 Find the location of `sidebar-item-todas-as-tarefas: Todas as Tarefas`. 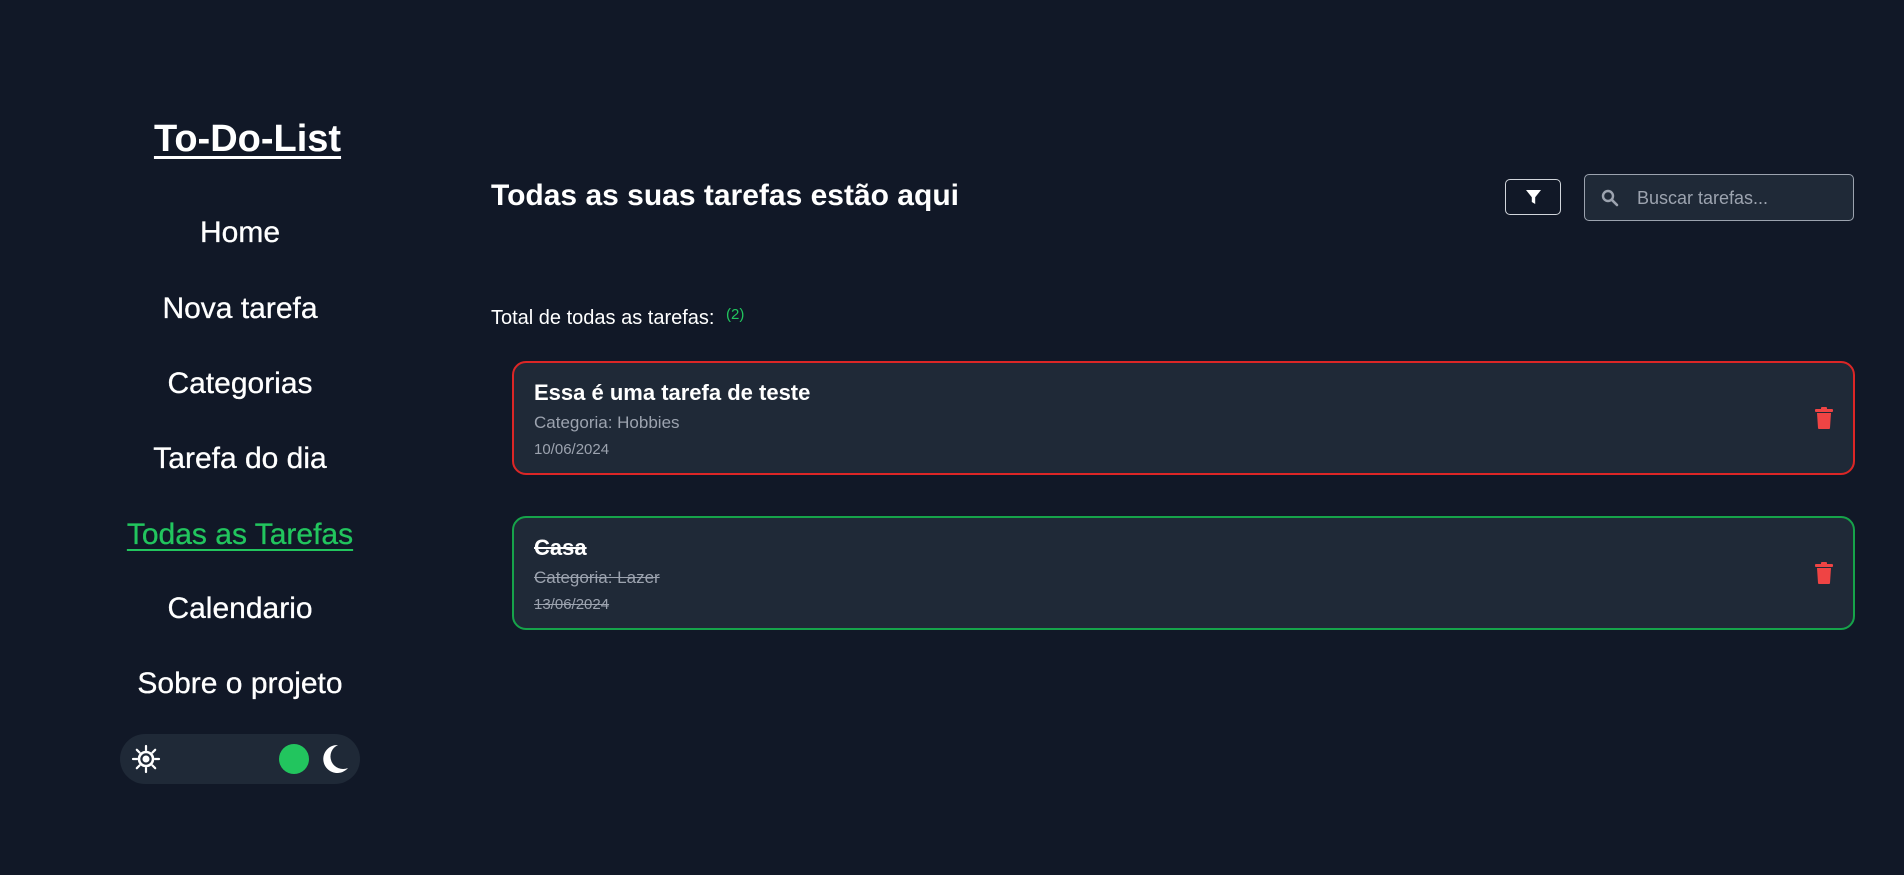

sidebar-item-todas-as-tarefas: Todas as Tarefas is located at coordinates (240, 535).